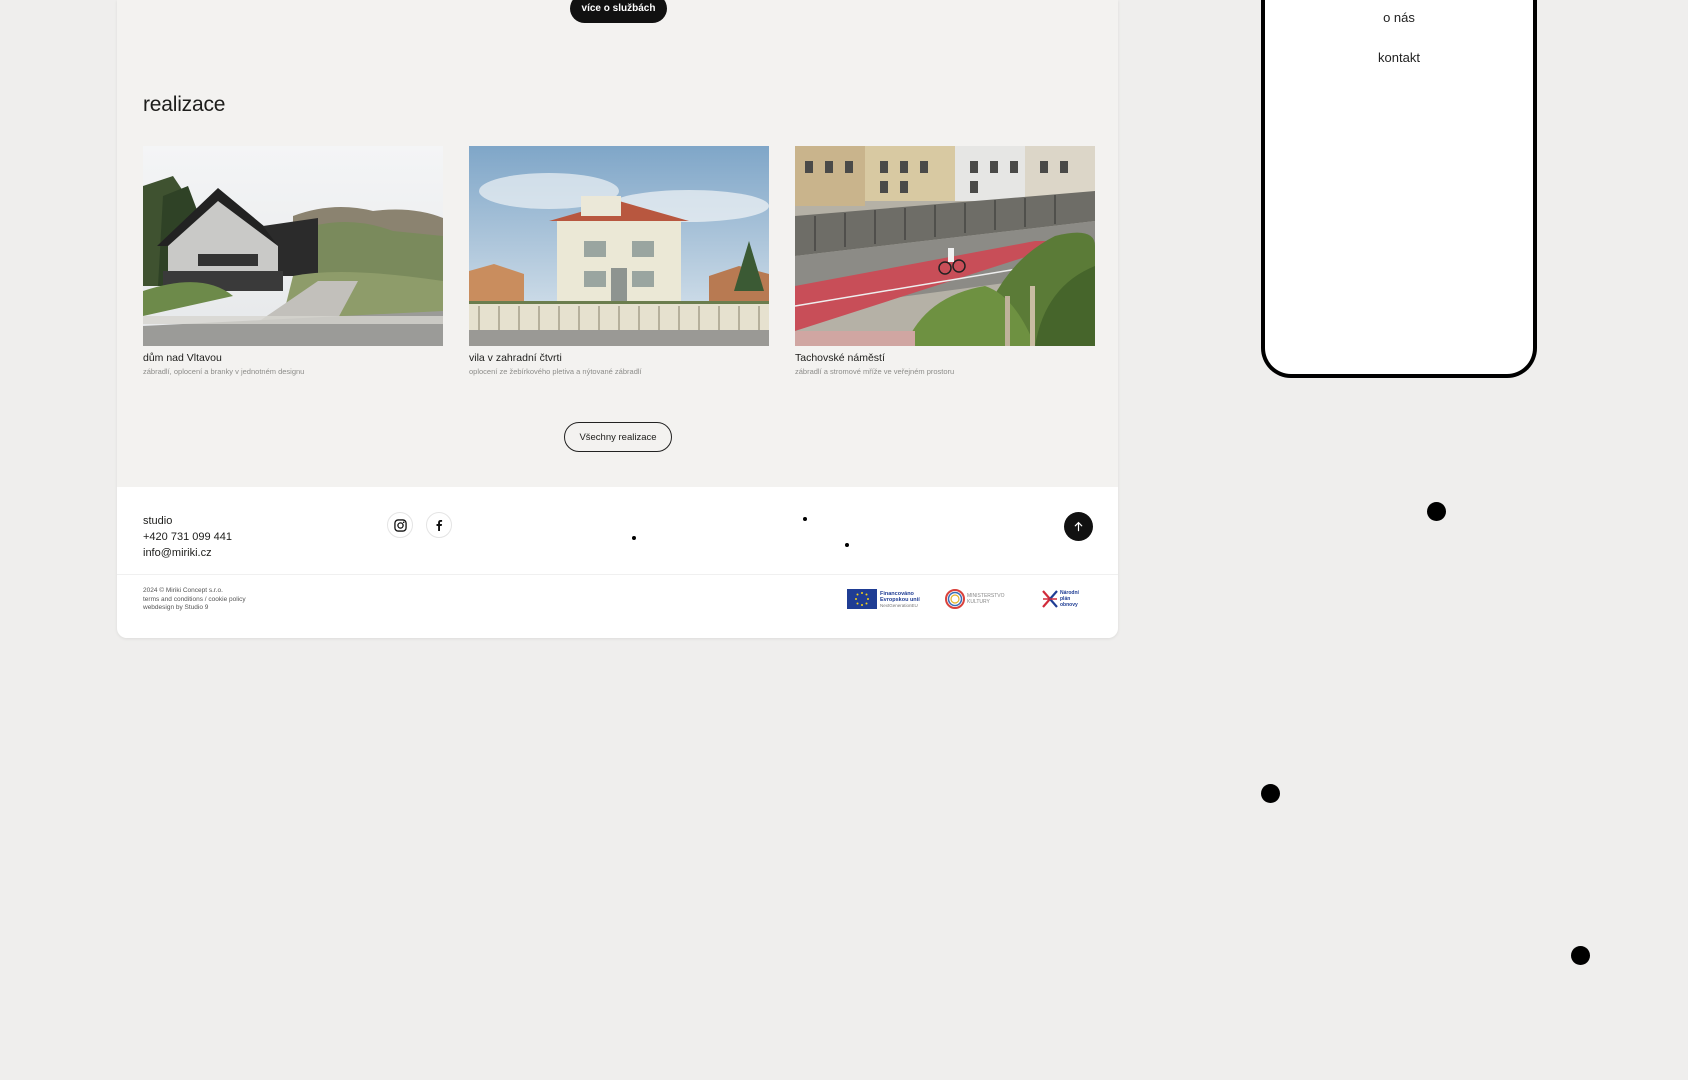  I want to click on studio-label: studio, so click(158, 521).